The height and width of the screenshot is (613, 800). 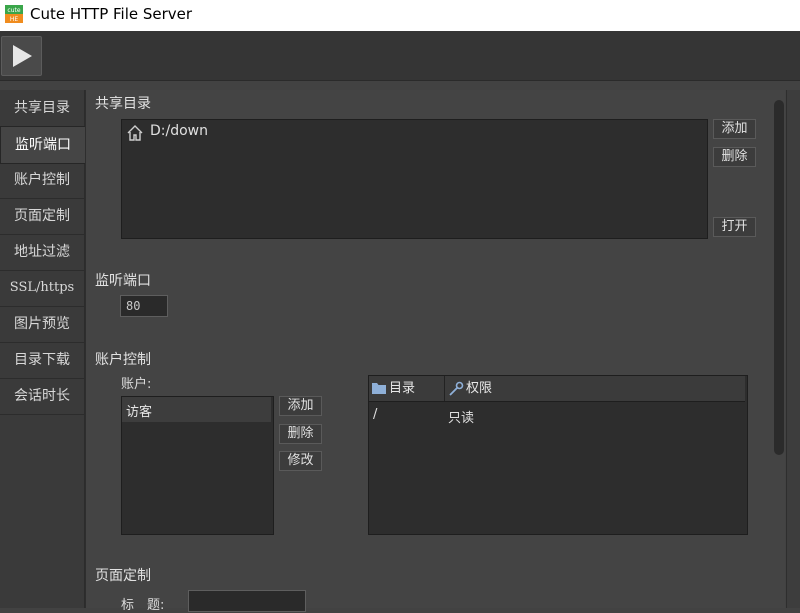 I want to click on nav-item-dir-download: 目录下载, so click(x=42, y=360).